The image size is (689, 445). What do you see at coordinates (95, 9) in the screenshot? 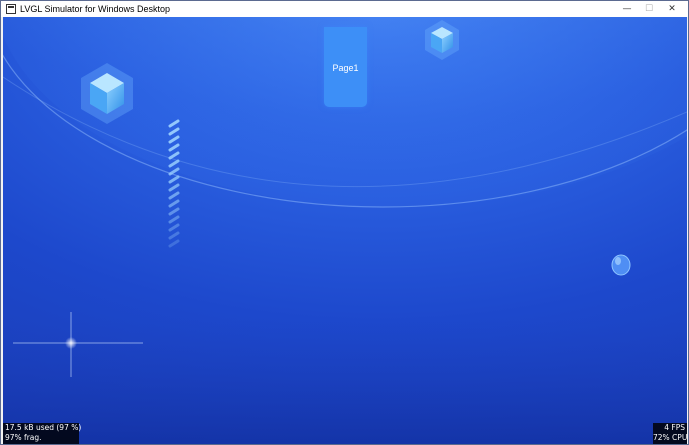
I see `window-title: LVGL Simulator for Windows Desktop` at bounding box center [95, 9].